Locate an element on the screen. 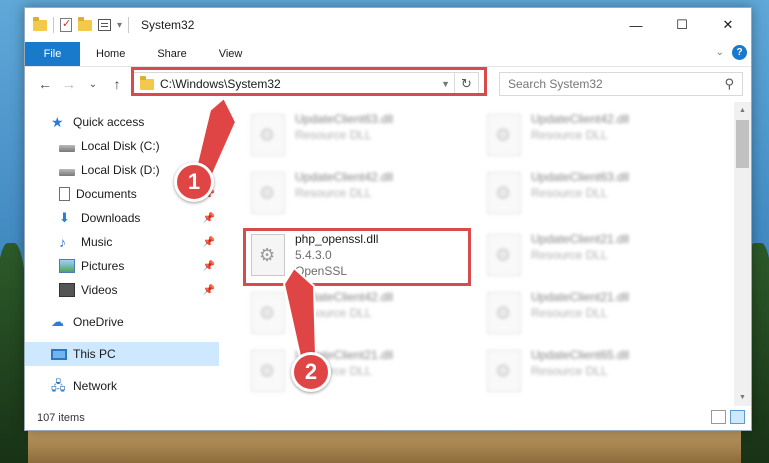  window-controls: — ☐ ✕ is located at coordinates (682, 25).